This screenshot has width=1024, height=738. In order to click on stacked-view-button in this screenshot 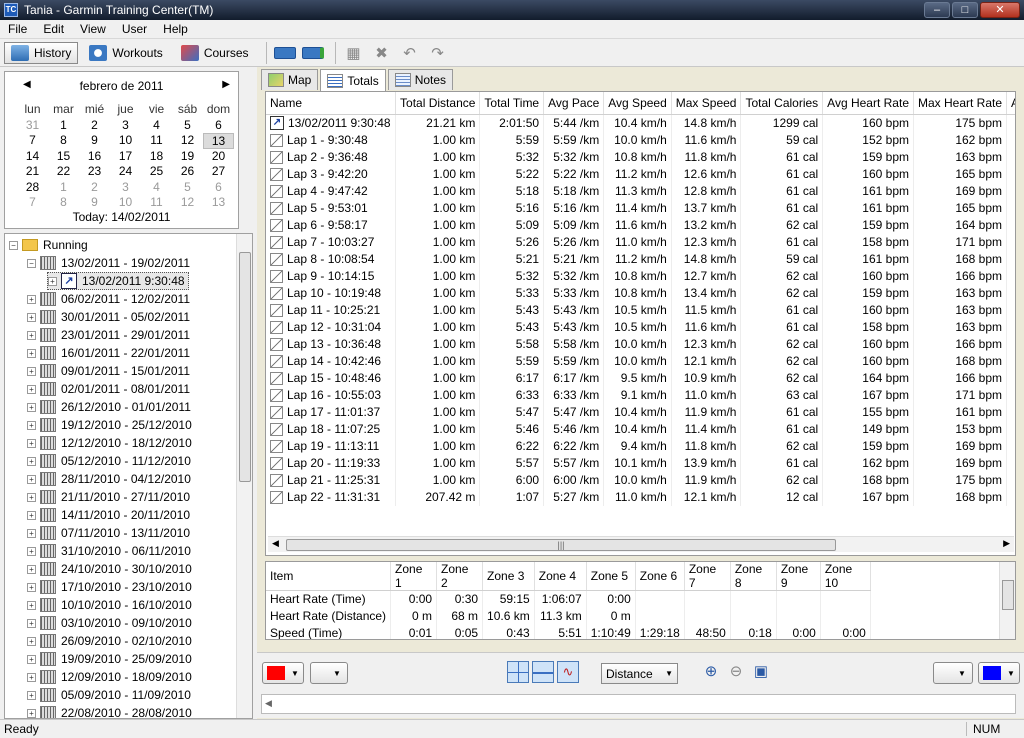, I will do `click(543, 672)`.